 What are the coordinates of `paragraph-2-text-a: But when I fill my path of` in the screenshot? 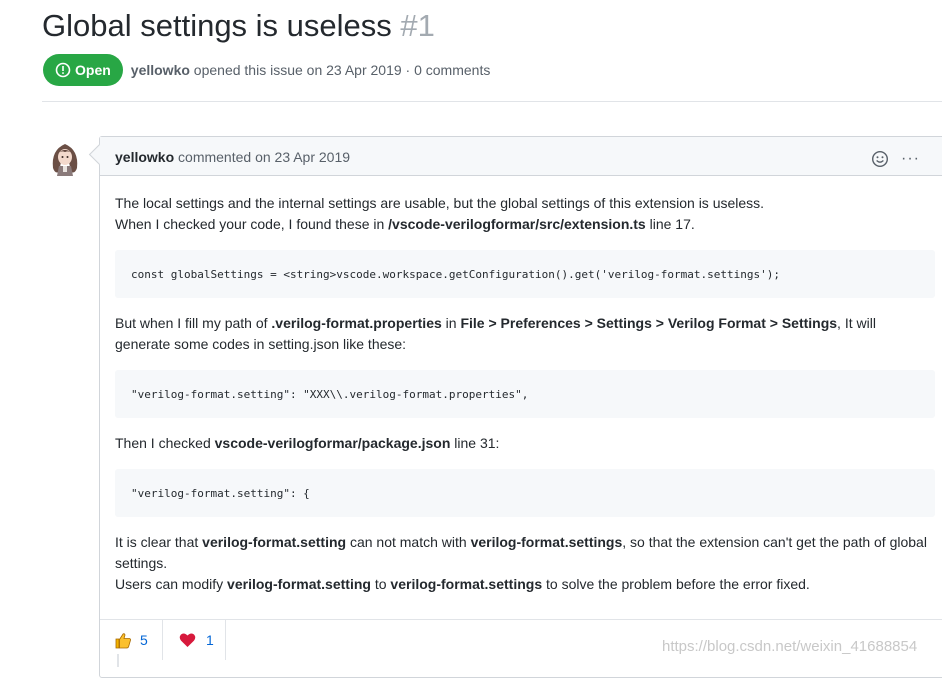 It's located at (193, 323).